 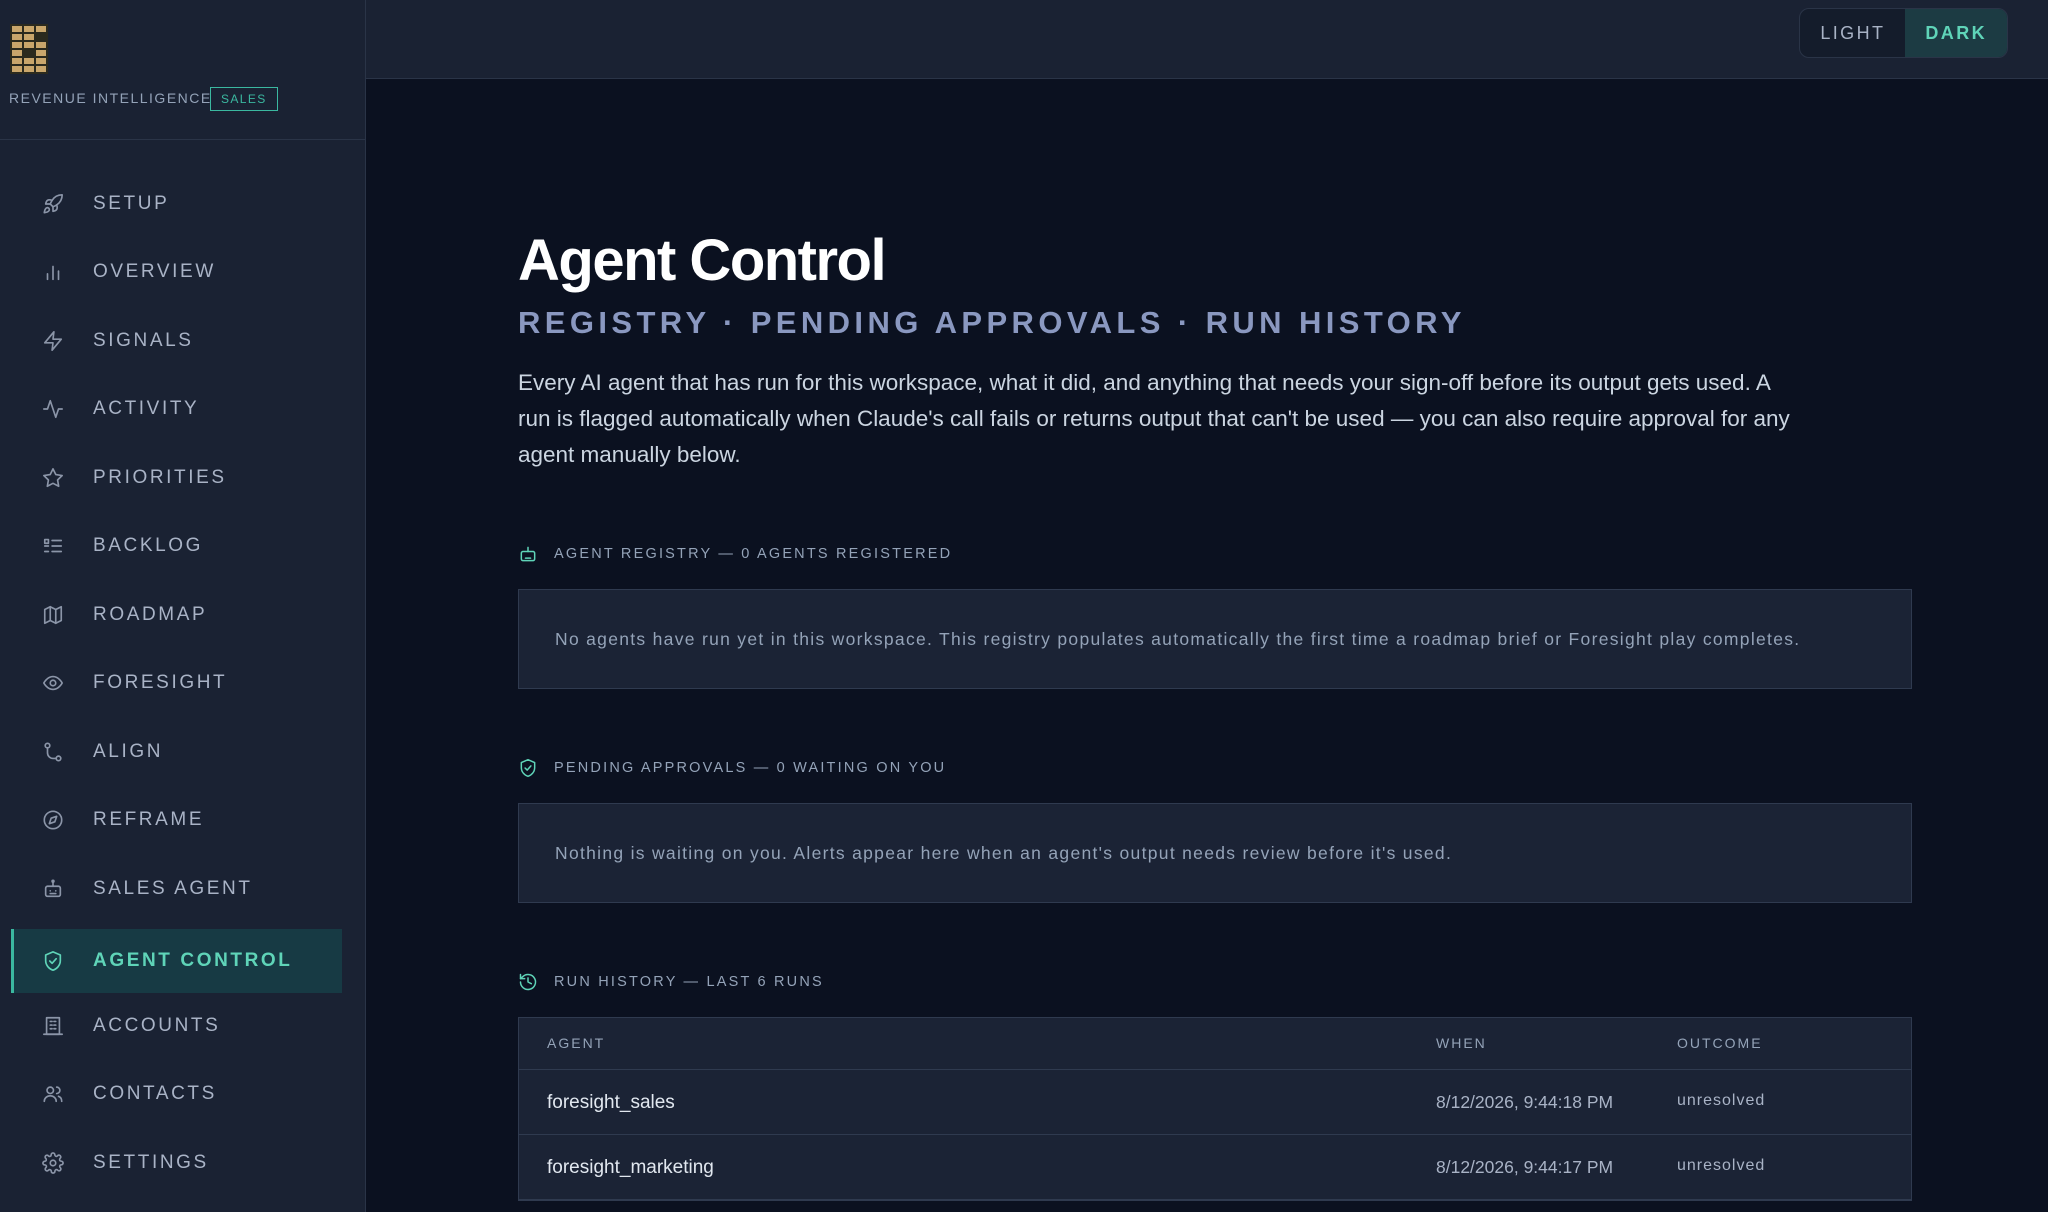 What do you see at coordinates (176, 204) in the screenshot?
I see `sidebar-item-setup: SETUP` at bounding box center [176, 204].